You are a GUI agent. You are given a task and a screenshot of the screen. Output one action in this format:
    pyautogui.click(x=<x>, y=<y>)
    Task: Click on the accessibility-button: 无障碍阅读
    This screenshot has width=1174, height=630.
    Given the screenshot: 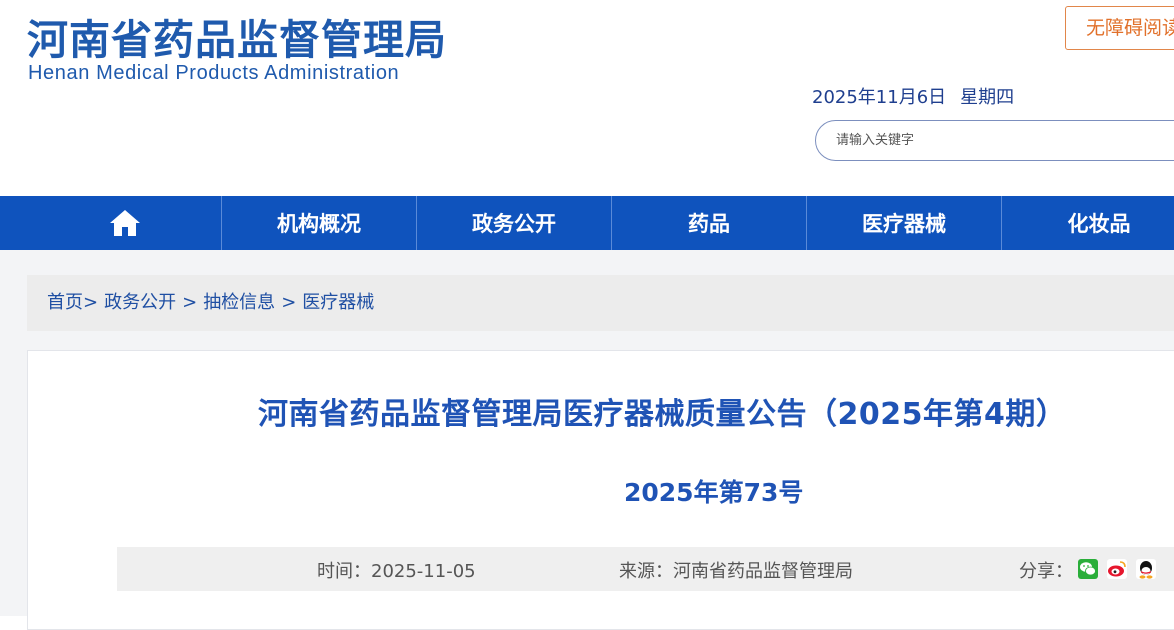 What is the action you would take?
    pyautogui.click(x=1119, y=28)
    